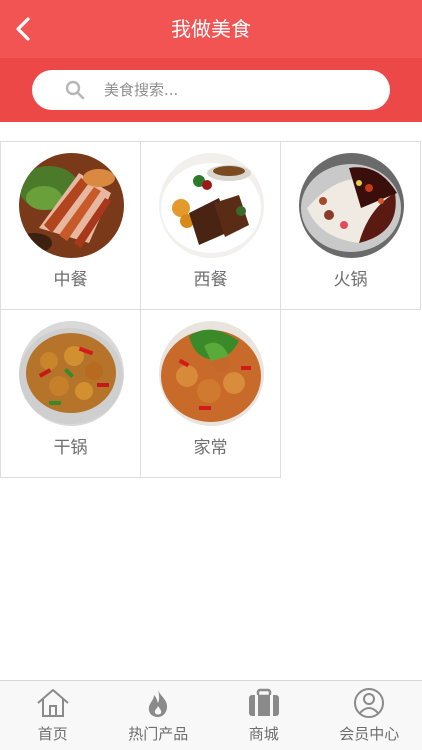 The width and height of the screenshot is (422, 750). I want to click on briefcase-icon, so click(264, 703).